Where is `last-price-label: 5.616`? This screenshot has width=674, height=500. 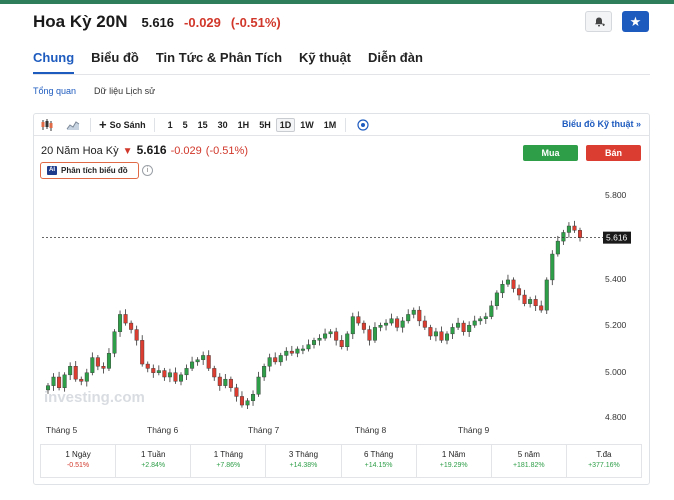 last-price-label: 5.616 is located at coordinates (617, 238).